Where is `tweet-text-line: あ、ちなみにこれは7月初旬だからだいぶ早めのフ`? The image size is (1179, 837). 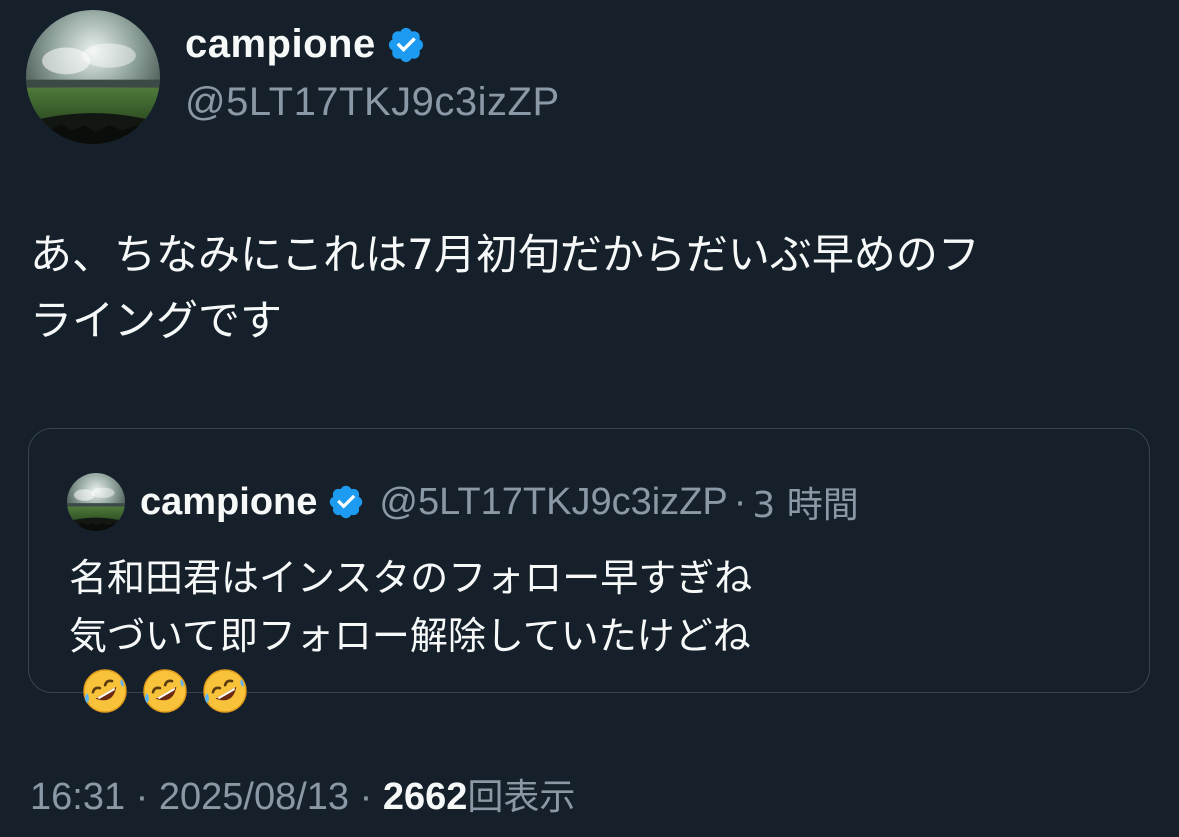
tweet-text-line: あ、ちなみにこれは7月初旬だからだいぶ早めのフ is located at coordinates (505, 254).